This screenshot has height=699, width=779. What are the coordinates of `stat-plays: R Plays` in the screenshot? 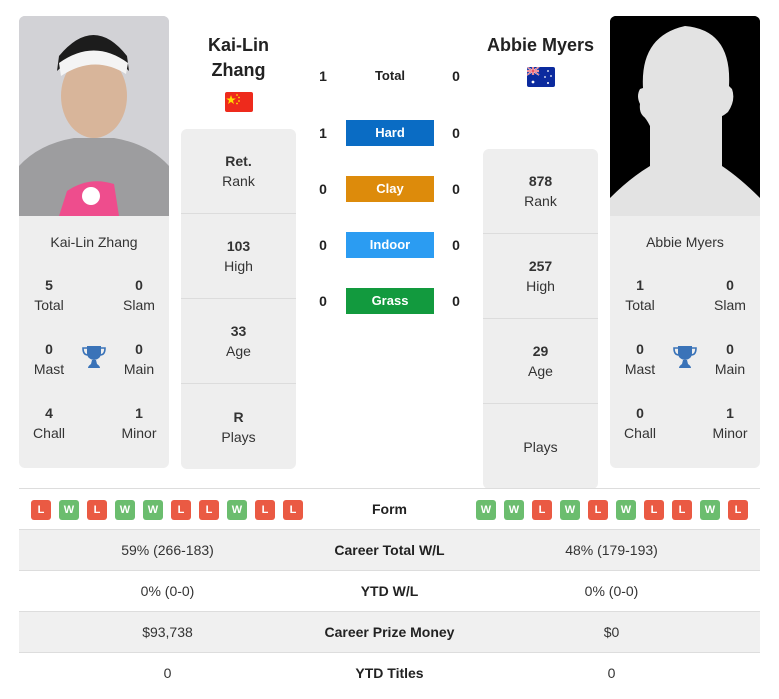 It's located at (238, 426).